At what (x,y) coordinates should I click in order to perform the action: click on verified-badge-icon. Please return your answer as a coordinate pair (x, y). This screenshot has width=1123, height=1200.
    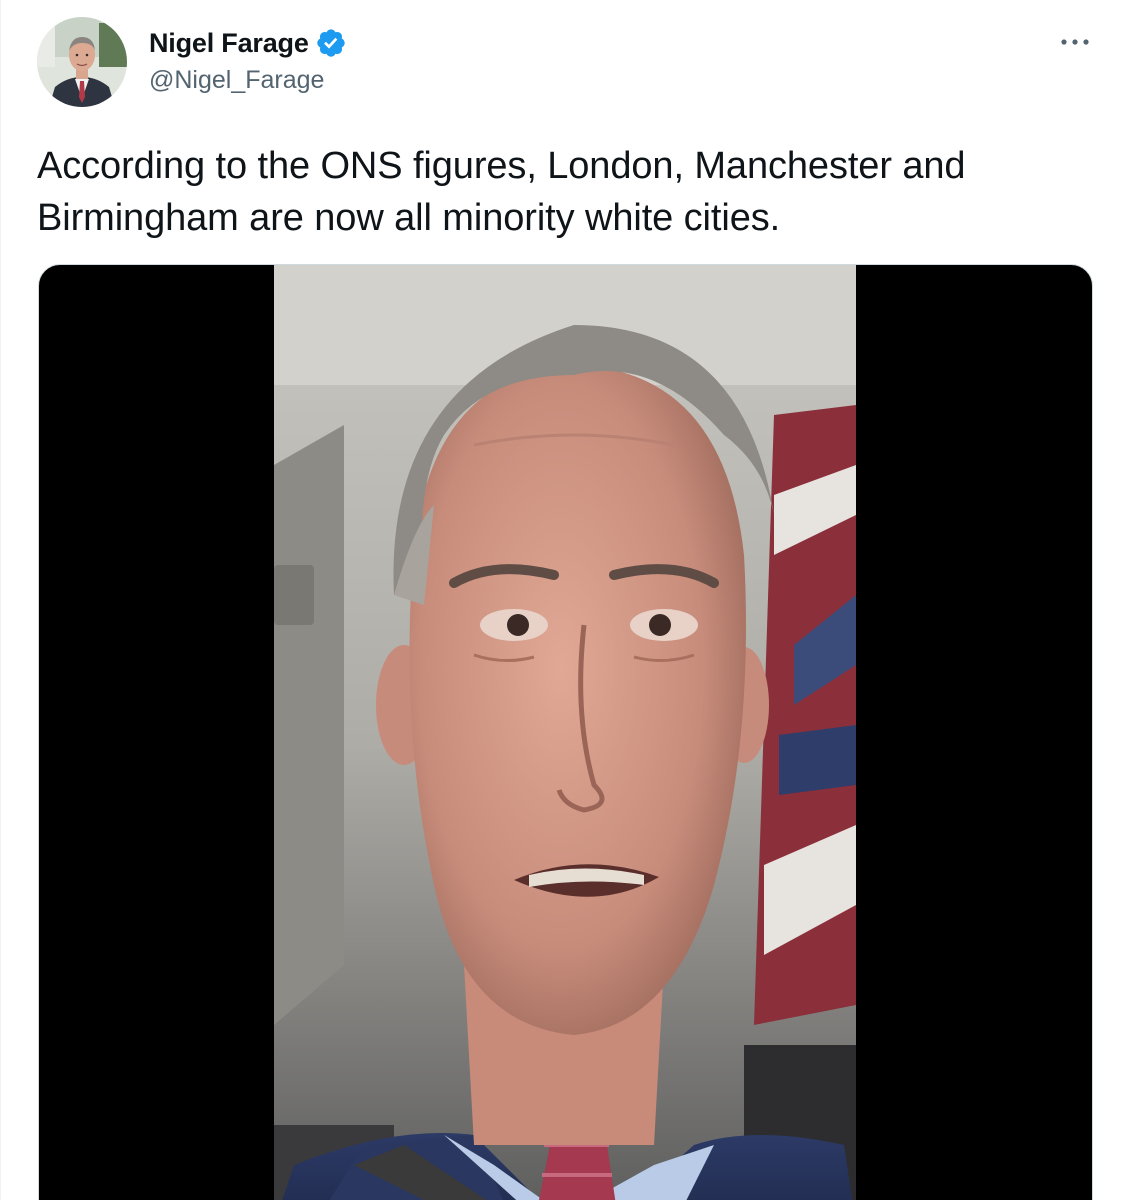
    Looking at the image, I should click on (331, 43).